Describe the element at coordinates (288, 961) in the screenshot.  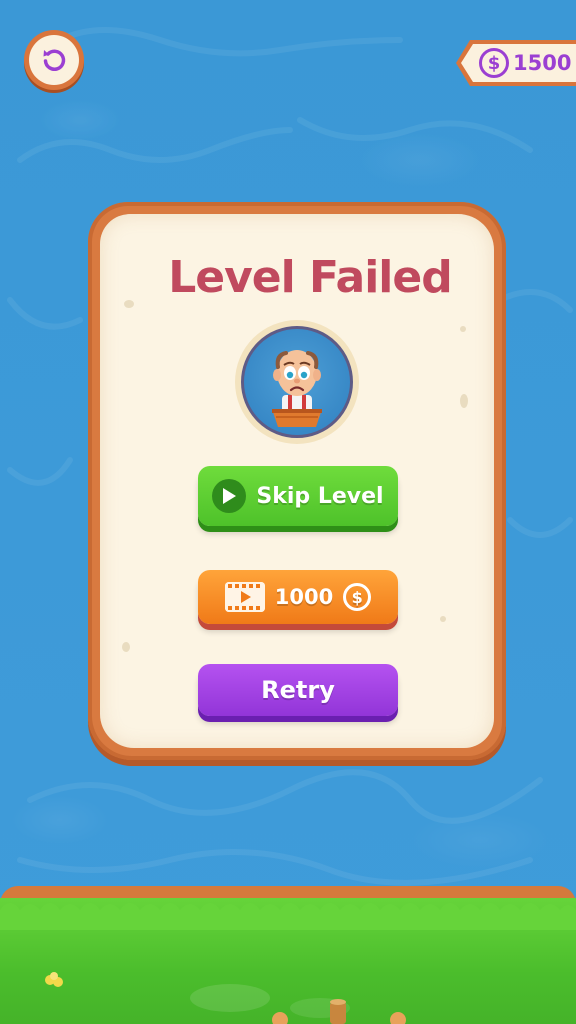
I see `grass-field` at that location.